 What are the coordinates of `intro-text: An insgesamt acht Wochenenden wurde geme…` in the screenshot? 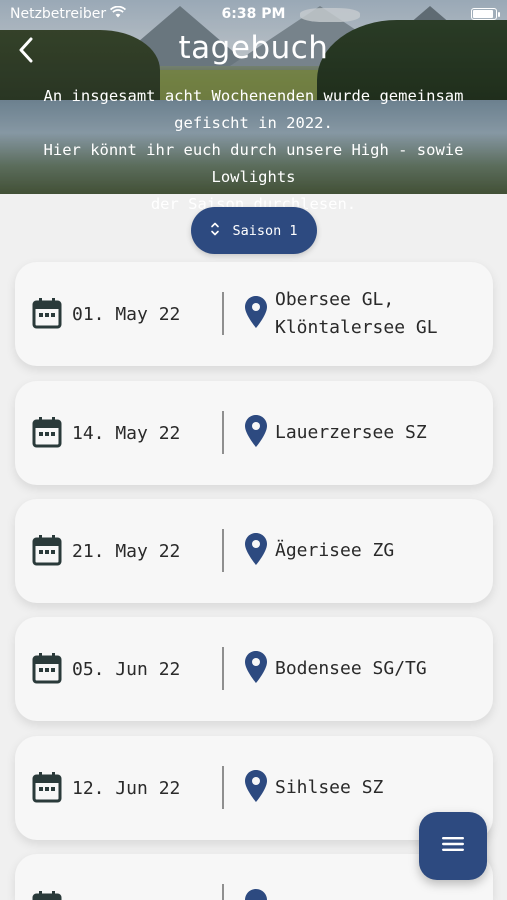 It's located at (253, 150).